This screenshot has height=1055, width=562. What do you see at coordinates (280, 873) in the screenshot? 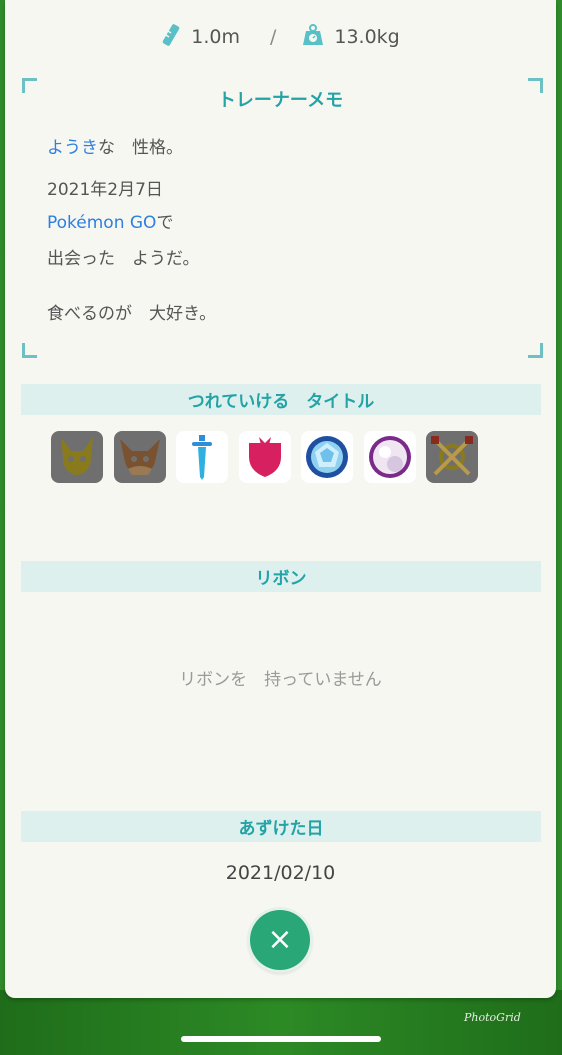
I see `deposit-date-value: 2021/02/10` at bounding box center [280, 873].